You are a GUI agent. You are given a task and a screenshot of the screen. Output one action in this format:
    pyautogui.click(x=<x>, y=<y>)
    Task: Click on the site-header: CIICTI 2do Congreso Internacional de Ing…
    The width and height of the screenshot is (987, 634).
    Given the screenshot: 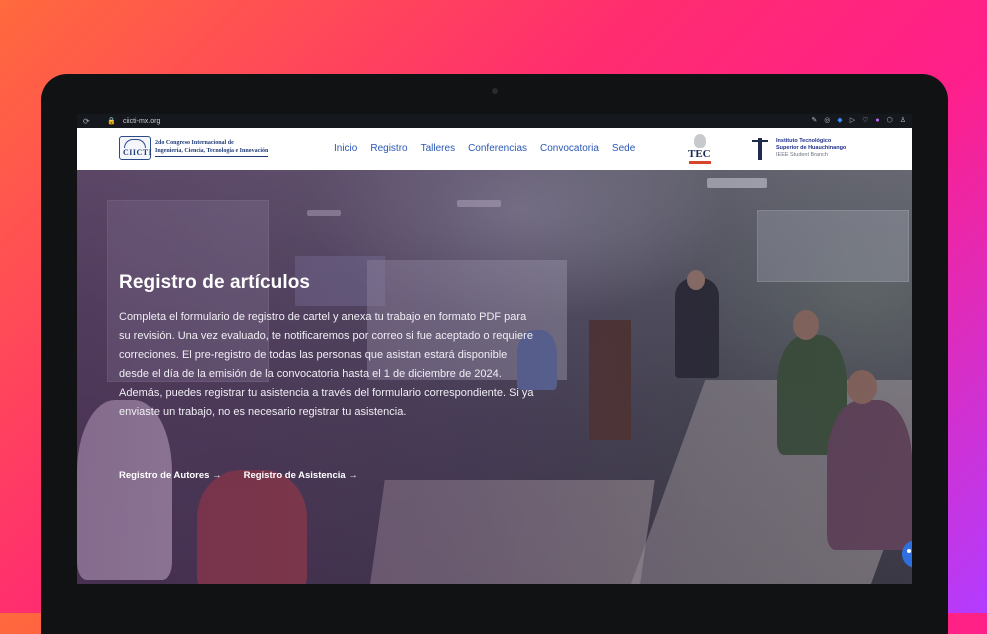 What is the action you would take?
    pyautogui.click(x=494, y=149)
    